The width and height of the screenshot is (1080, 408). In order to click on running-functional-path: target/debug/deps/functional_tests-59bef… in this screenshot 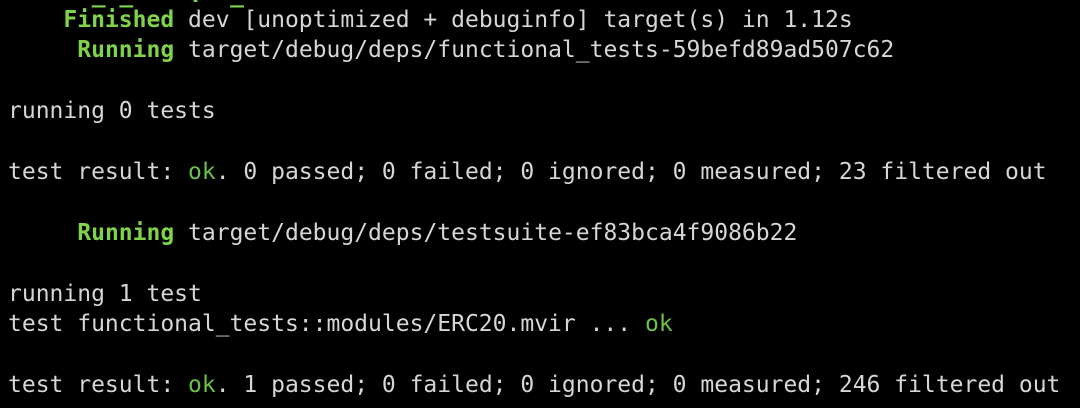, I will do `click(541, 50)`.